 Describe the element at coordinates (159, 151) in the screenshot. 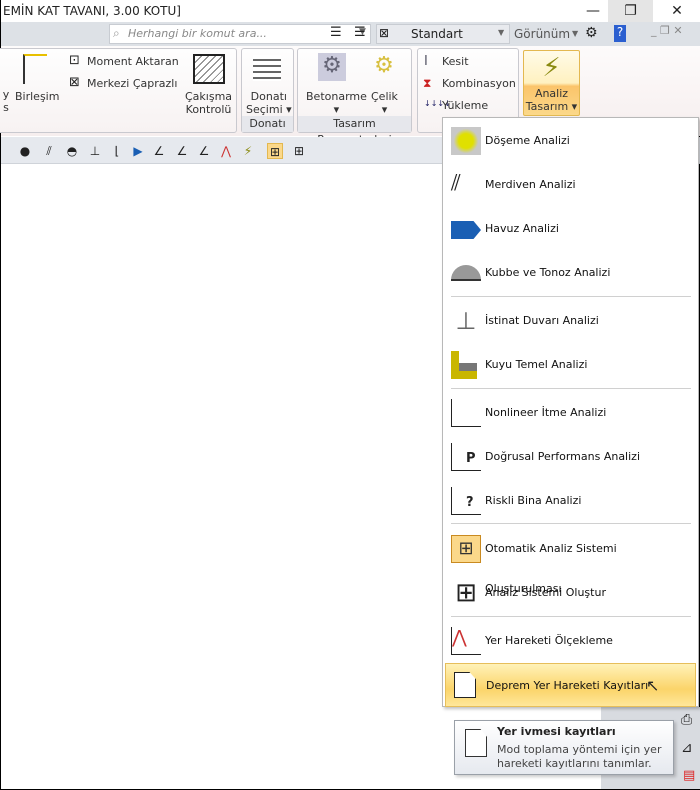

I see `pushover-icon: ∠` at that location.